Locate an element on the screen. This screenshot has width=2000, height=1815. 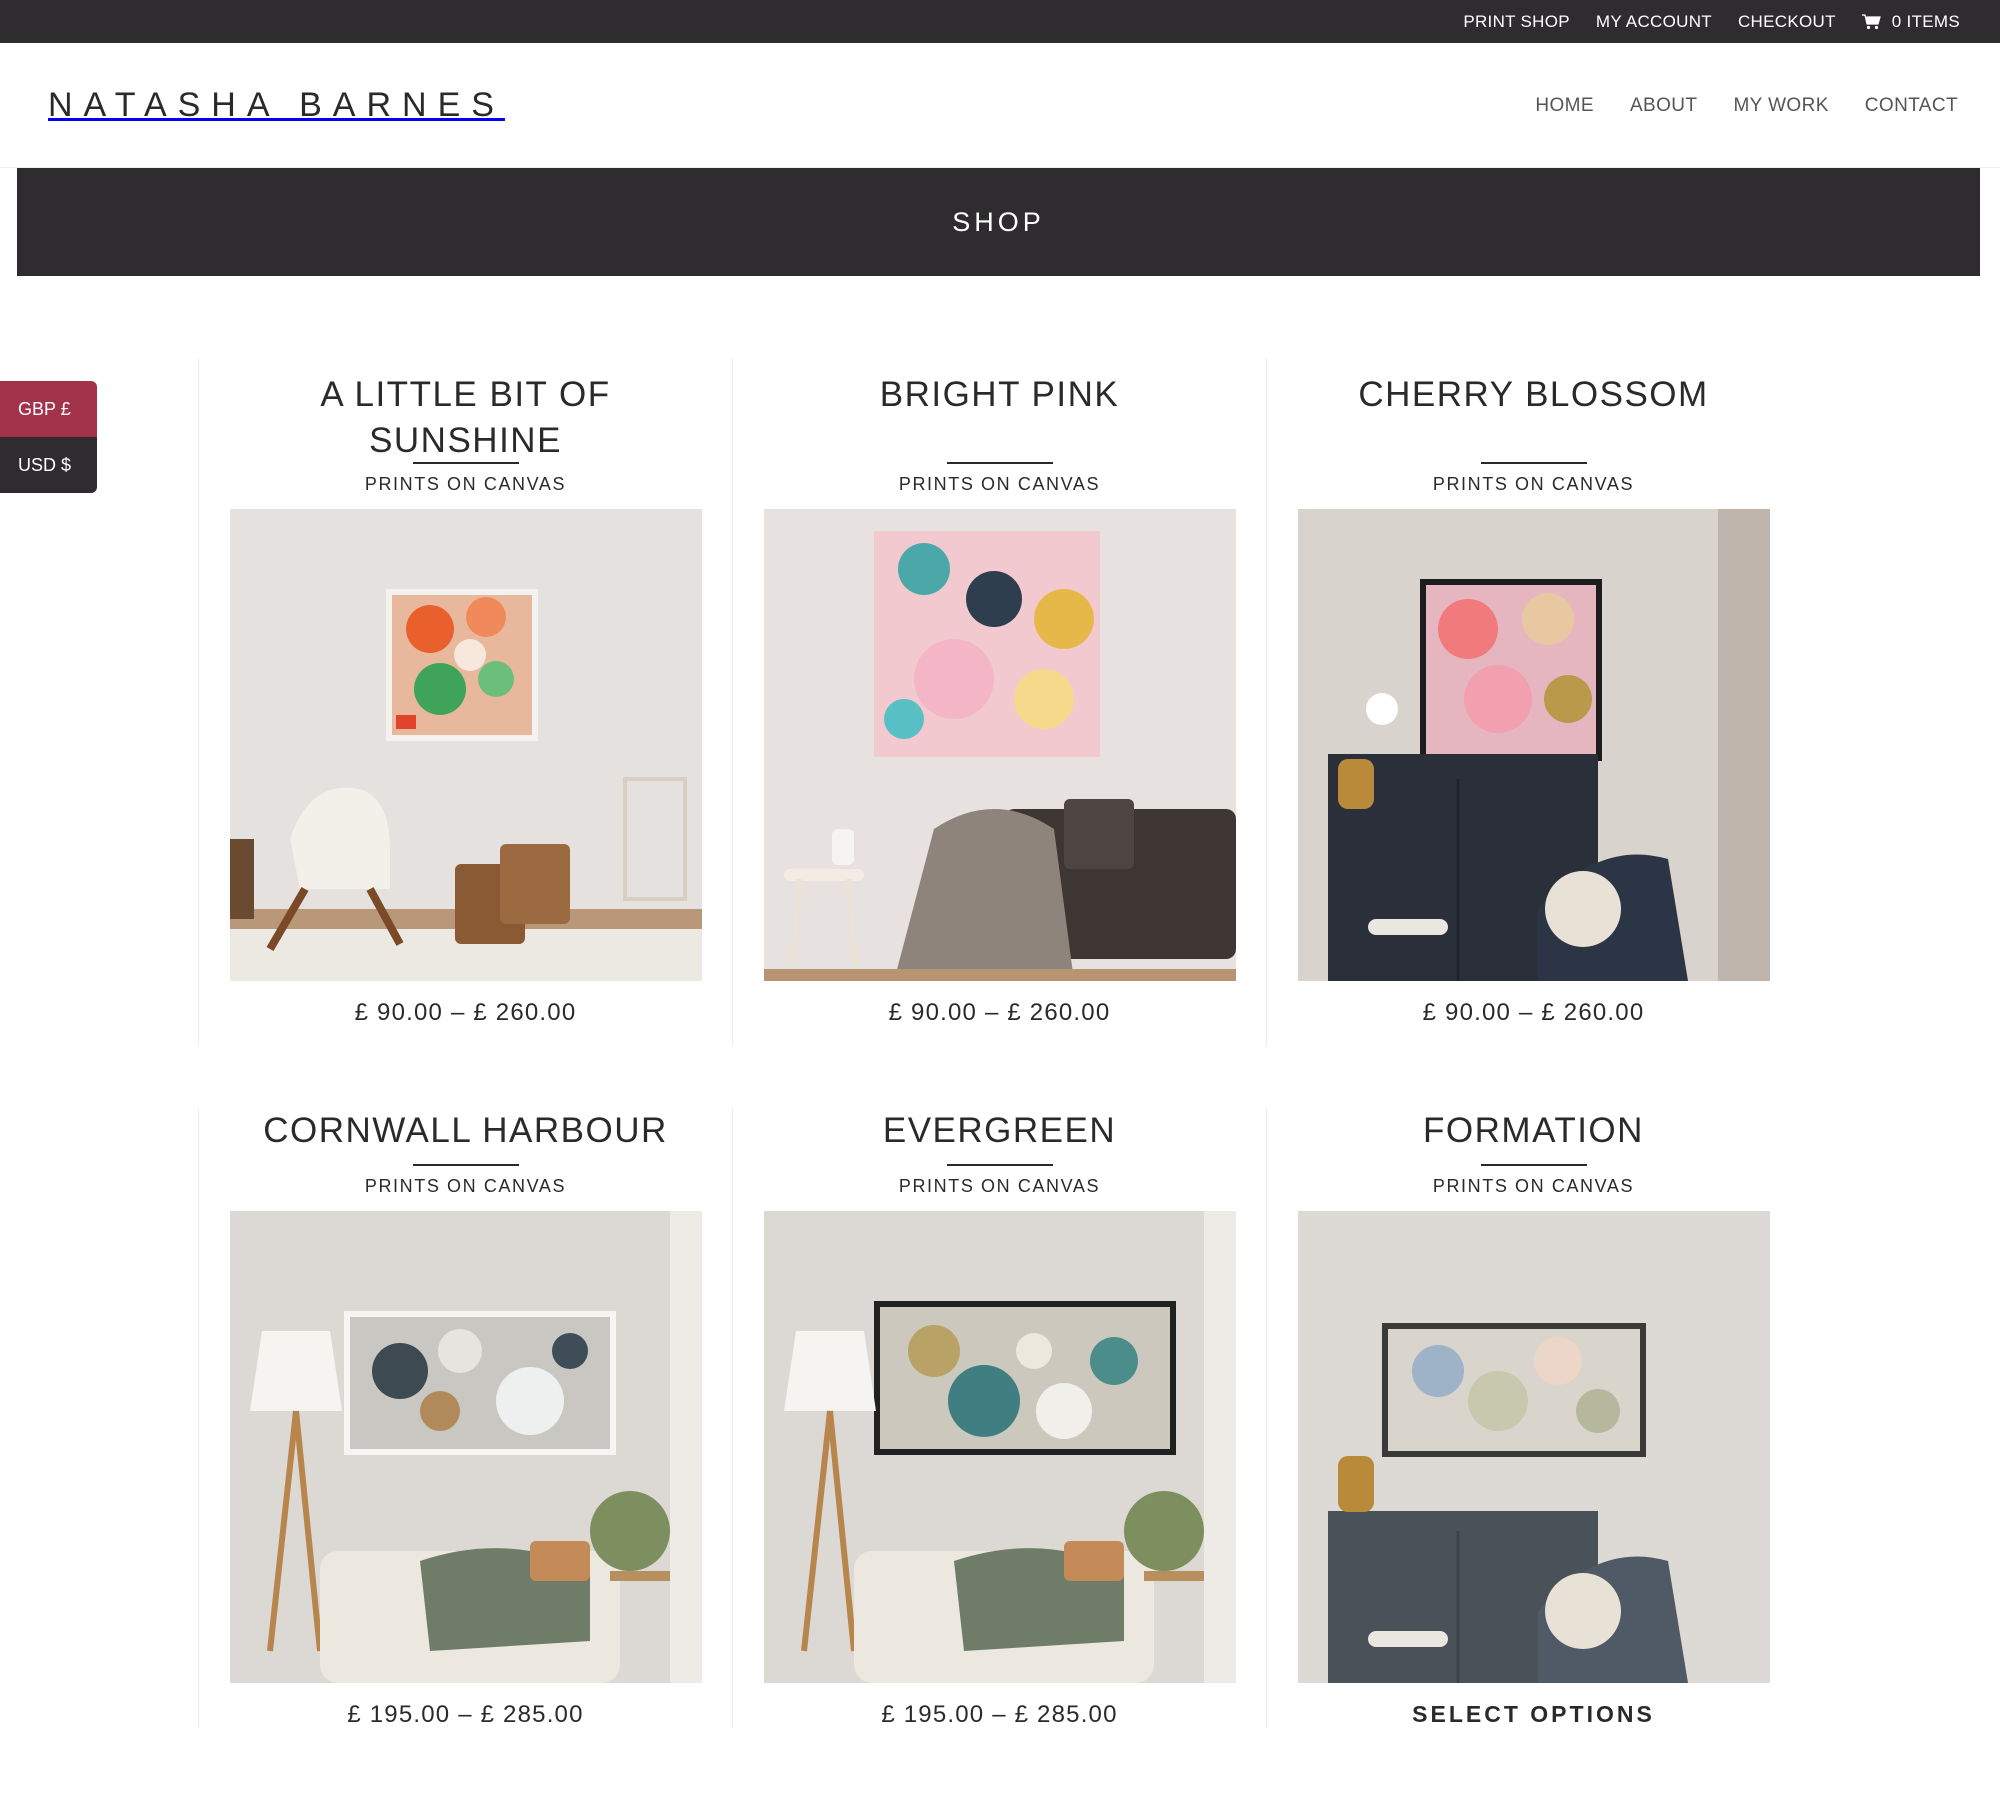
cart-items-count: 0 ITEMS is located at coordinates (1925, 21).